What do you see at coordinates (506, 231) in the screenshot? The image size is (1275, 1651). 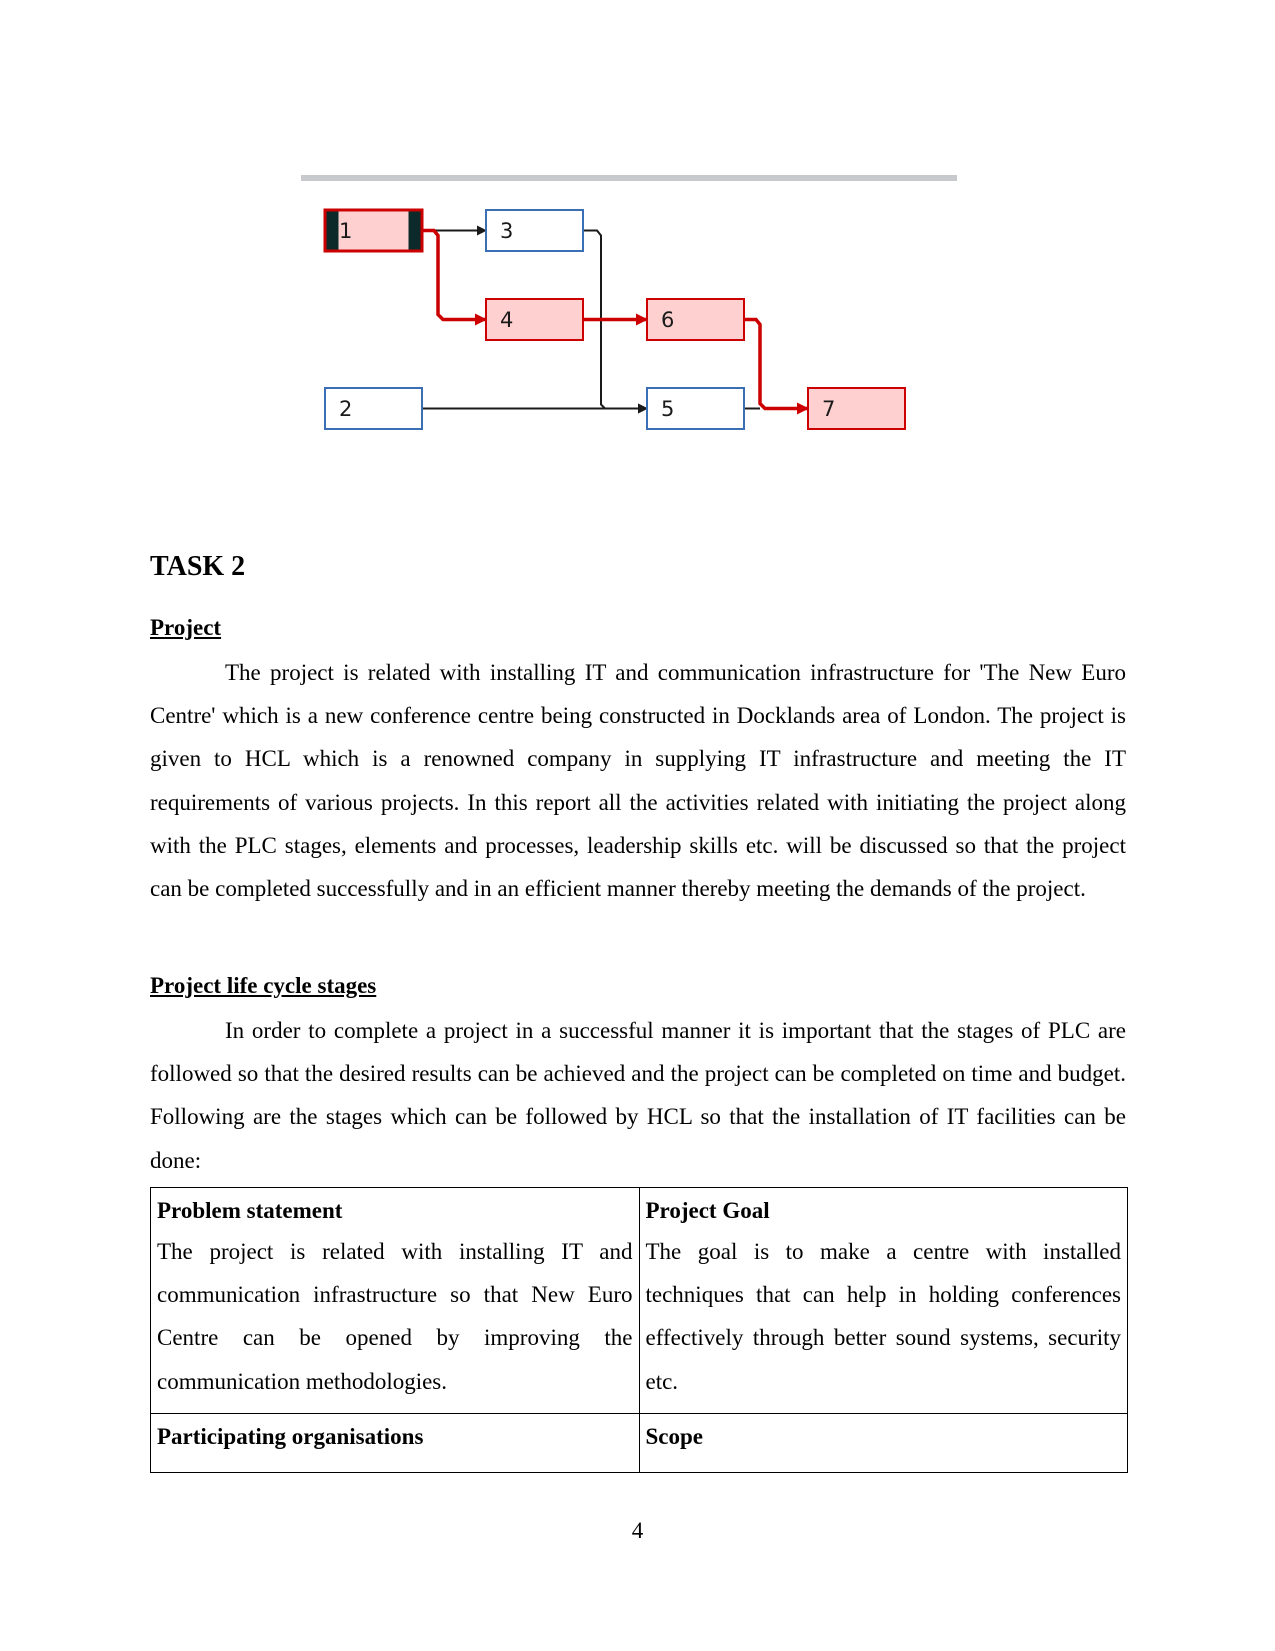 I see `node-label: 3` at bounding box center [506, 231].